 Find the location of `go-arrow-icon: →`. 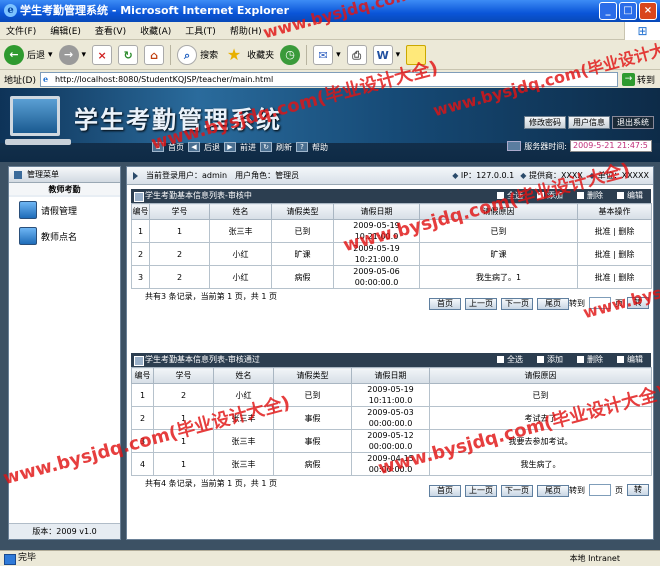

go-arrow-icon: → is located at coordinates (628, 79).